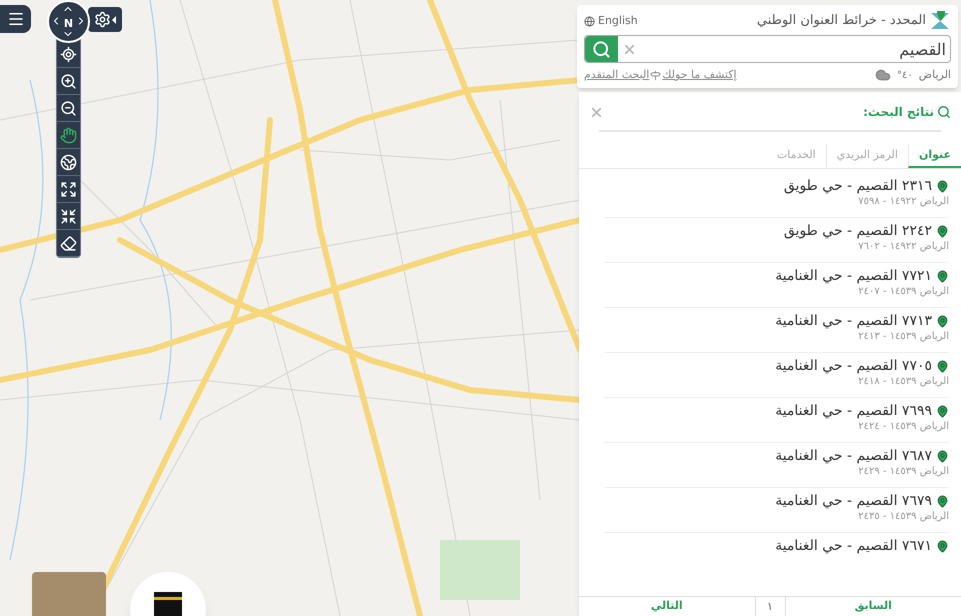 The height and width of the screenshot is (616, 961). Describe the element at coordinates (776, 465) in the screenshot. I see `result-item: ٧٦٨٧ القصيم - حي الغنامية الرياض ١٤٥٣٩ - ٢٤٢٩` at that location.